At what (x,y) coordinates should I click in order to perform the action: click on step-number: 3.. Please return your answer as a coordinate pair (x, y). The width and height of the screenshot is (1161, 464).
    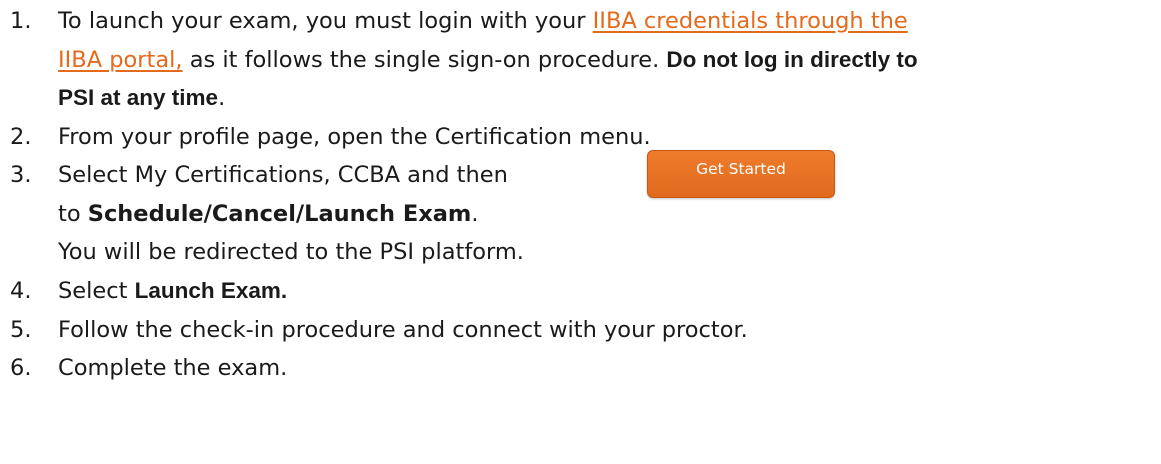
    Looking at the image, I should click on (21, 175).